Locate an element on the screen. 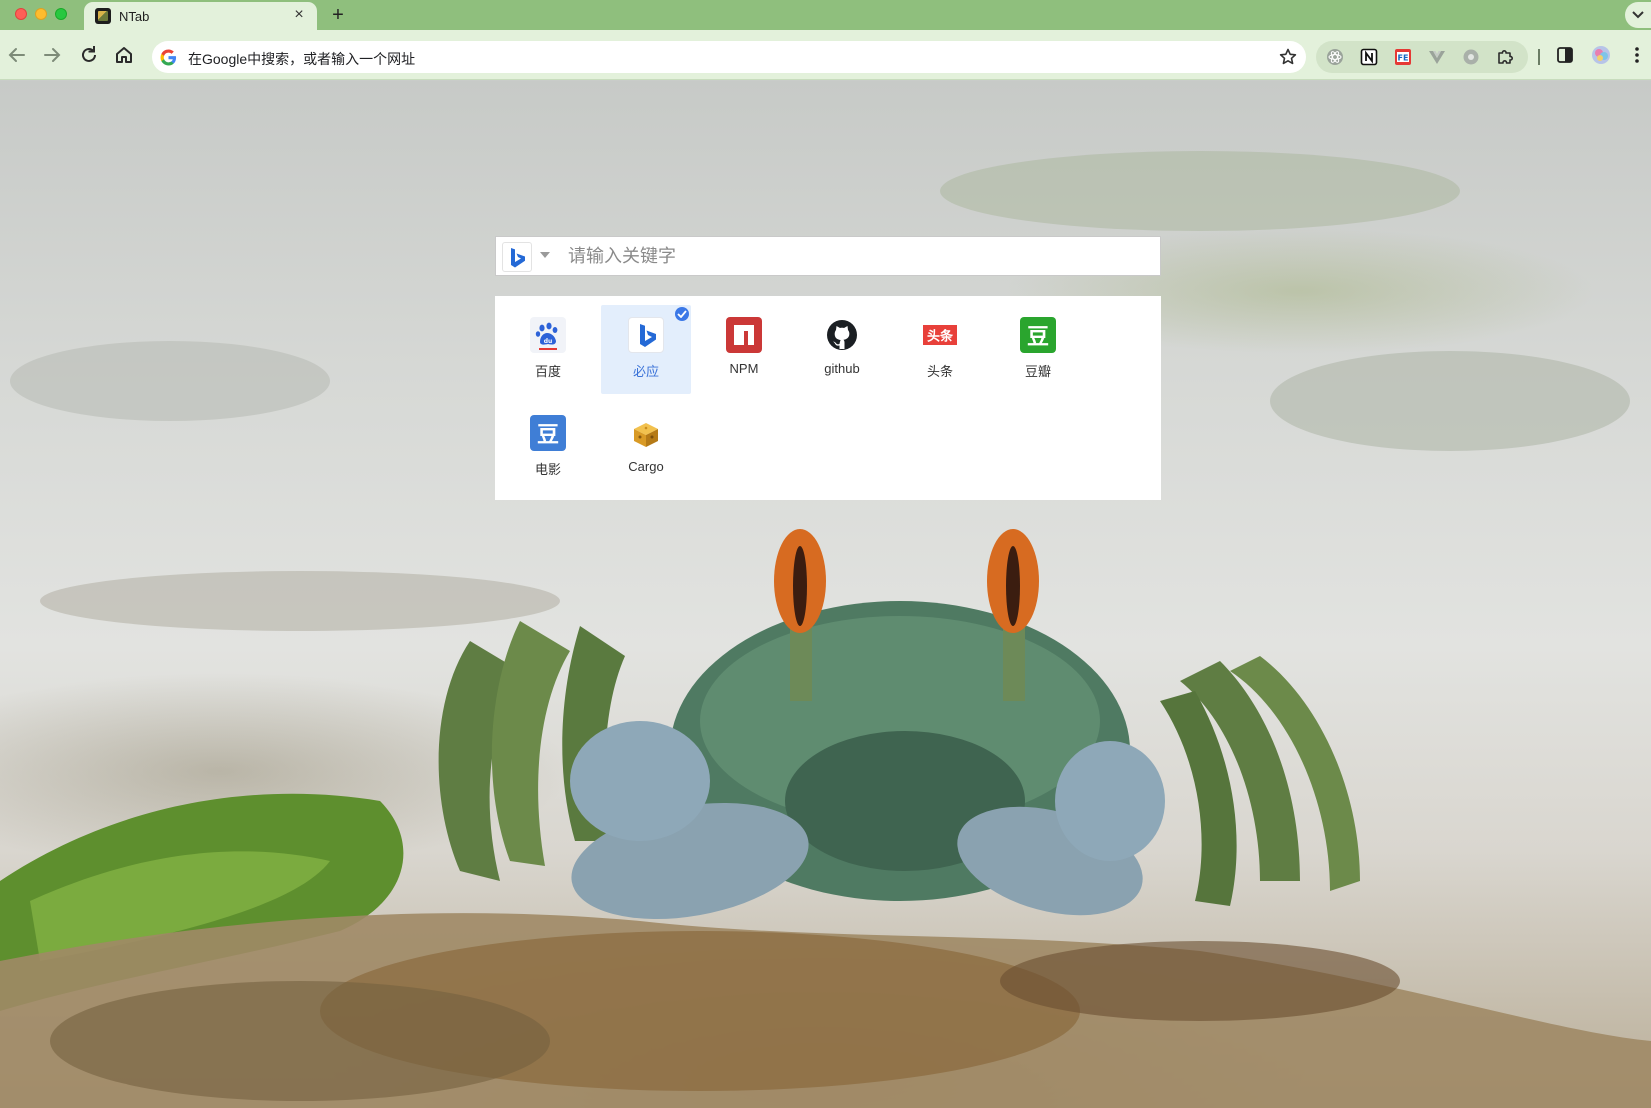  site-tile-douban-movie: 豆 电影 is located at coordinates (548, 447).